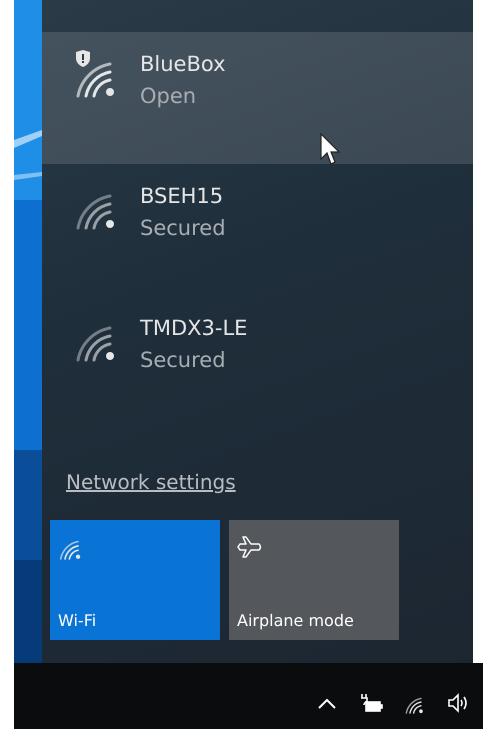 The width and height of the screenshot is (483, 729). What do you see at coordinates (314, 580) in the screenshot?
I see `airplane-tile: Airplane mode` at bounding box center [314, 580].